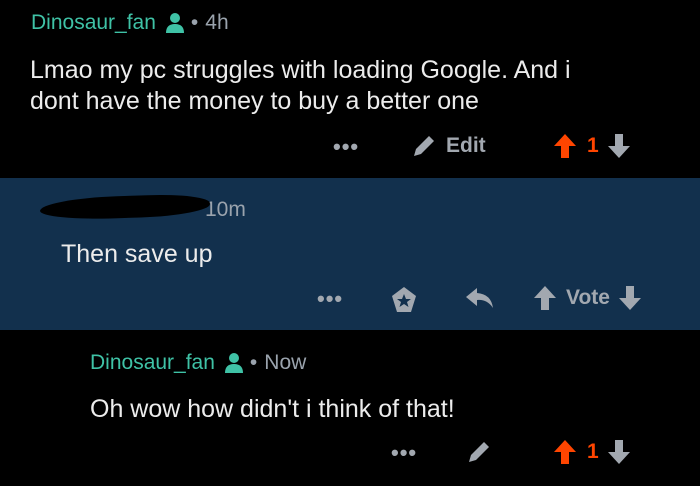 This screenshot has width=700, height=486. Describe the element at coordinates (254, 101) in the screenshot. I see `comment-1-text-line2: dont have the money to buy a better one` at that location.